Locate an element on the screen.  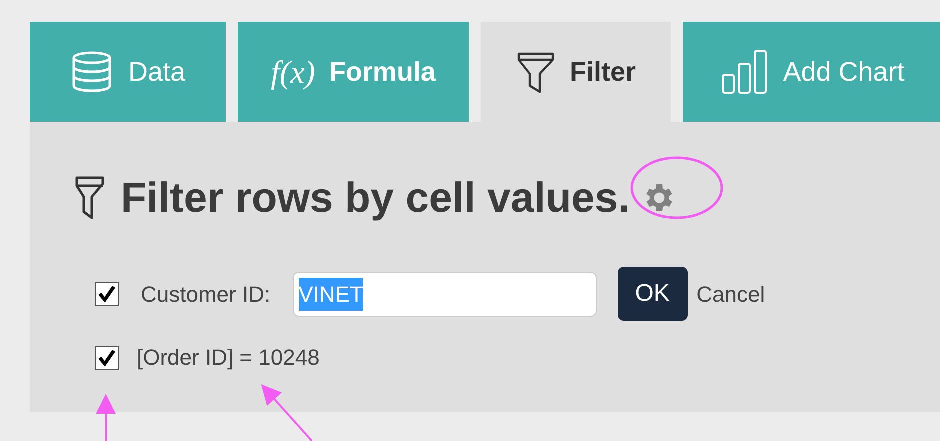
filter-expression: [Order ID] = 10248 is located at coordinates (228, 358).